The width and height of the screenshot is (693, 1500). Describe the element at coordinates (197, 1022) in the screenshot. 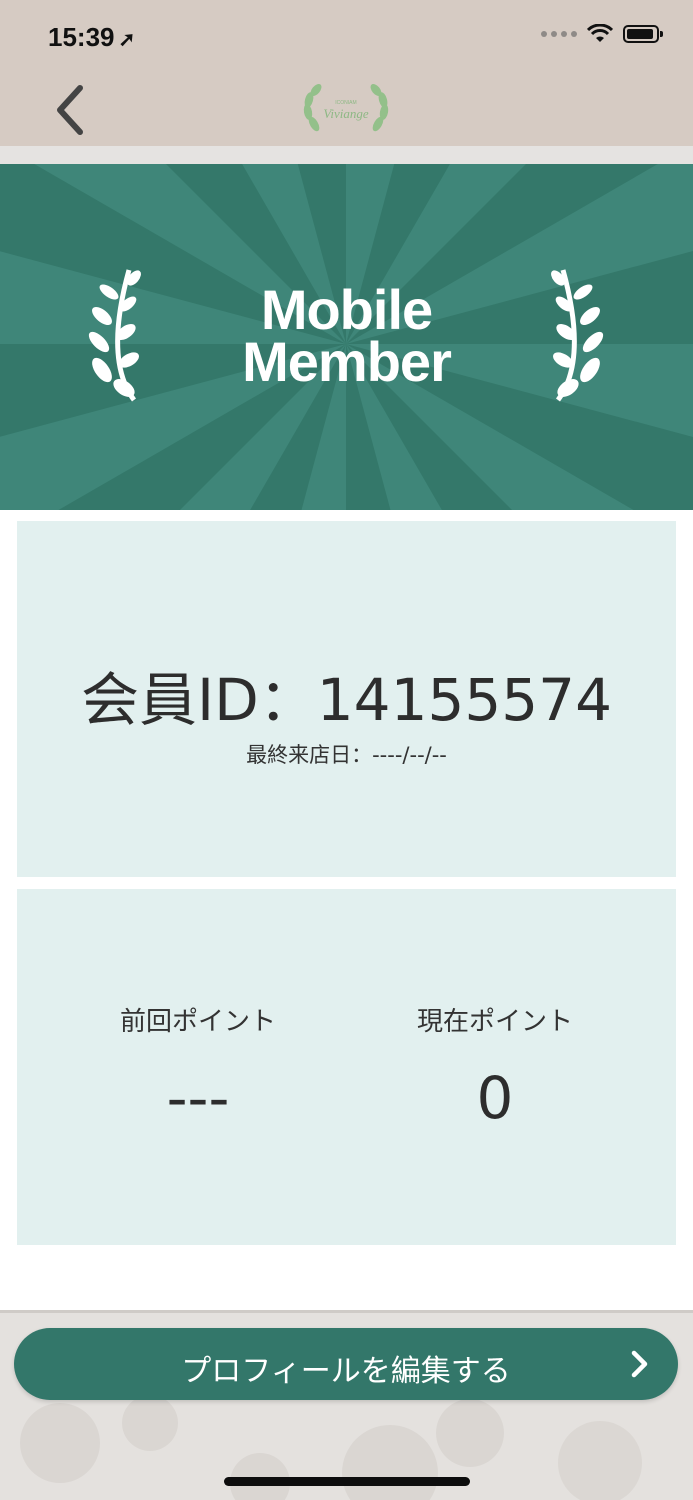

I see `previous-points-label: 前回ポイント` at that location.